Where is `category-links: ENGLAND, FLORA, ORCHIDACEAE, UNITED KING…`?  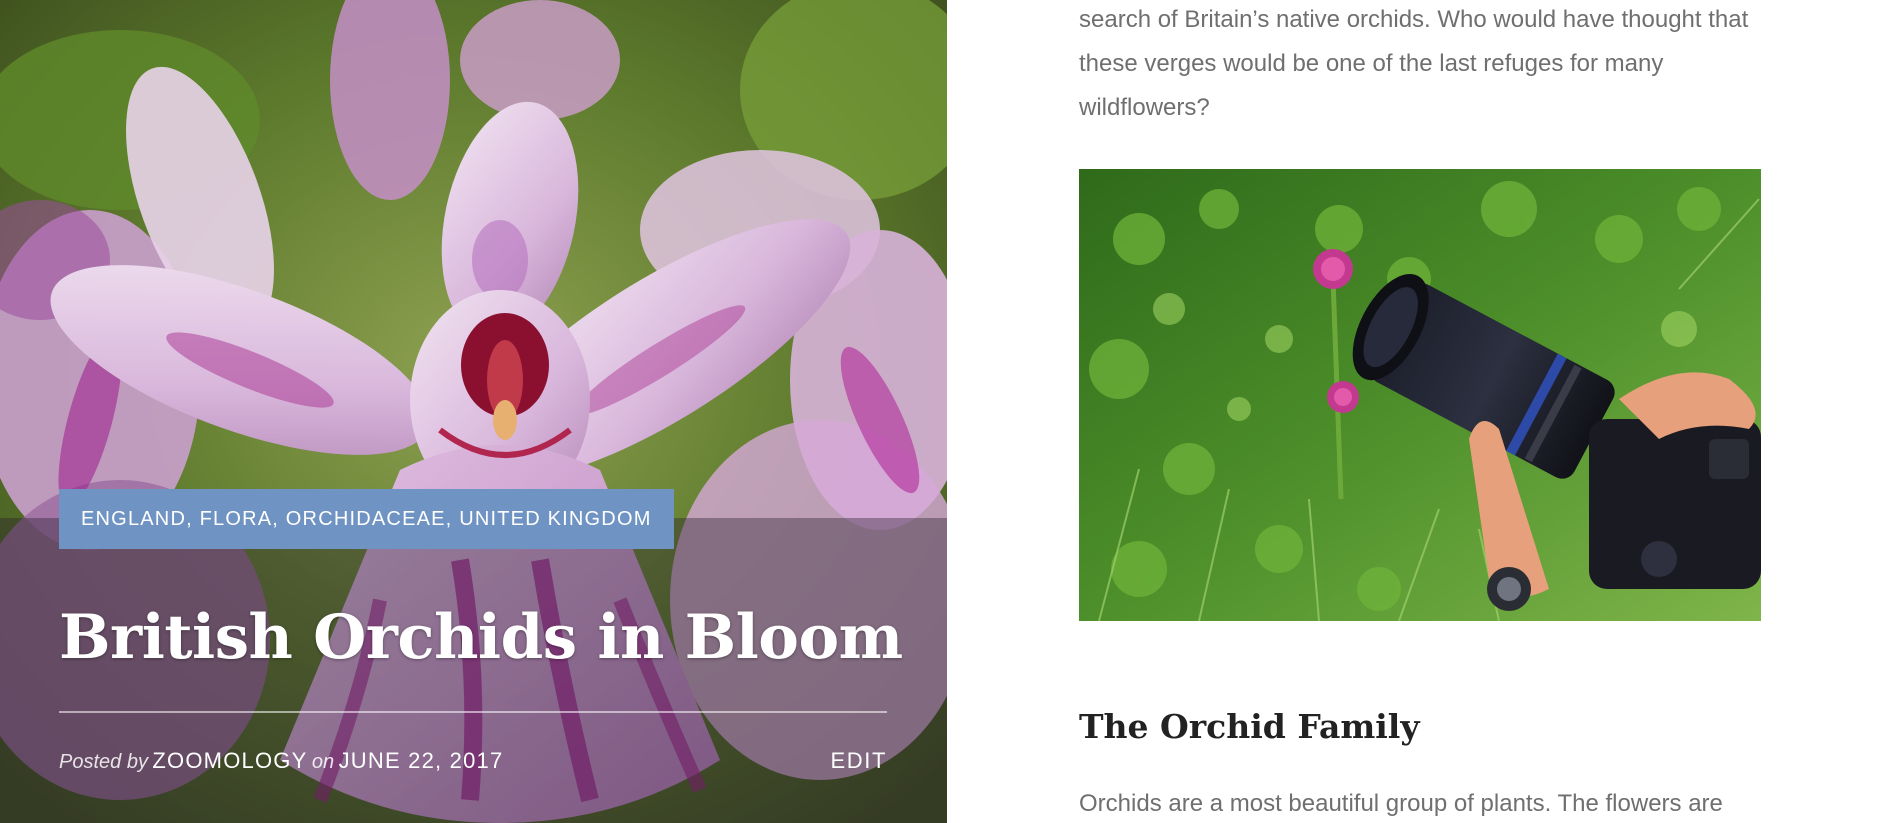
category-links: ENGLAND, FLORA, ORCHIDACEAE, UNITED KING… is located at coordinates (366, 519).